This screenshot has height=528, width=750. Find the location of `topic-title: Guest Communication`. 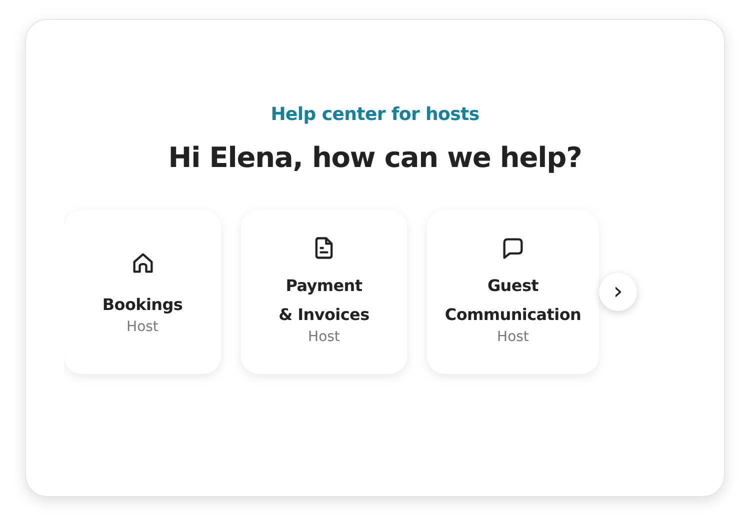

topic-title: Guest Communication is located at coordinates (513, 300).